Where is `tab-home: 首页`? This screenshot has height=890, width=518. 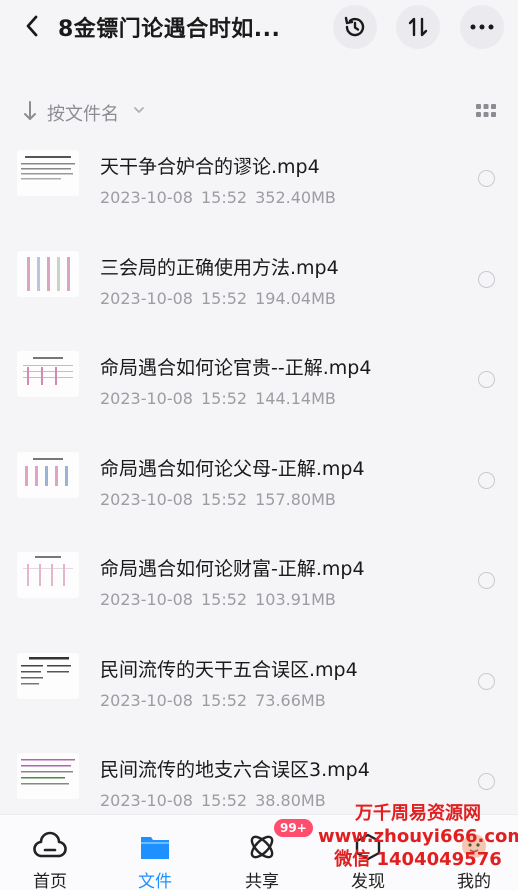 tab-home: 首页 is located at coordinates (50, 852).